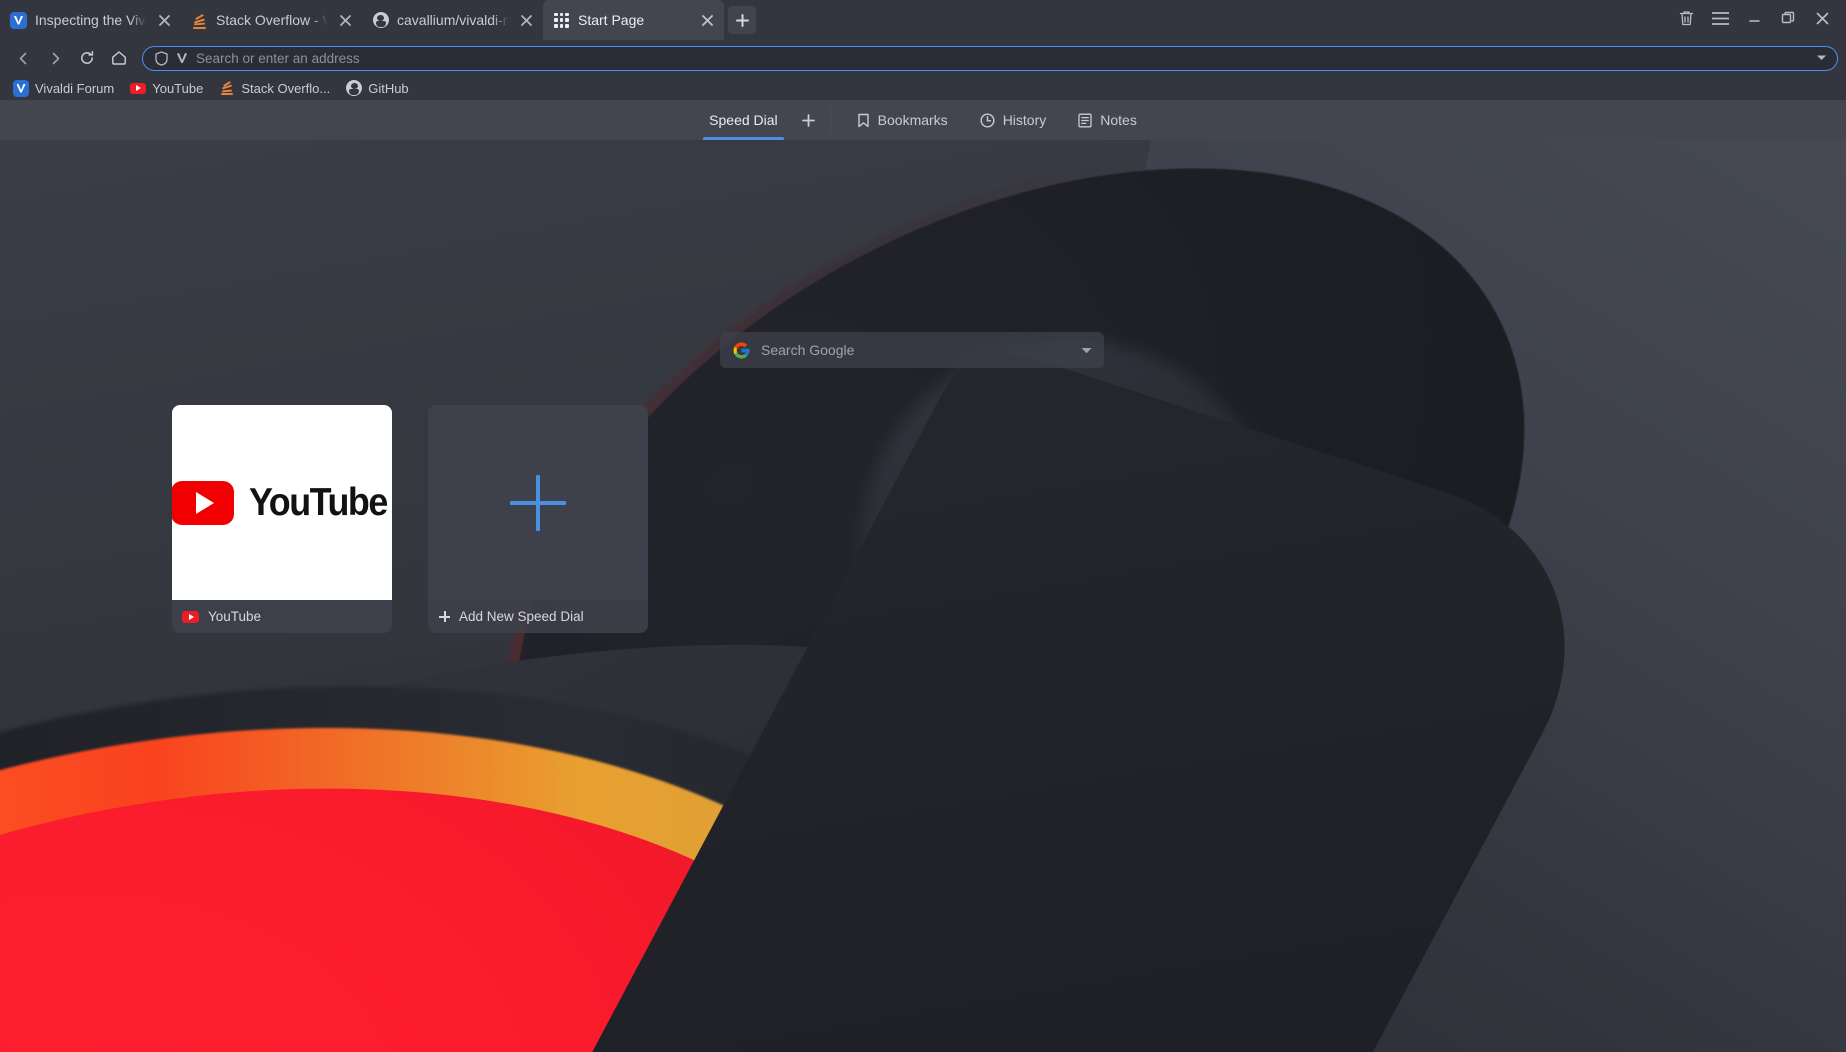 This screenshot has width=1846, height=1052. What do you see at coordinates (161, 58) in the screenshot?
I see `shield-icon` at bounding box center [161, 58].